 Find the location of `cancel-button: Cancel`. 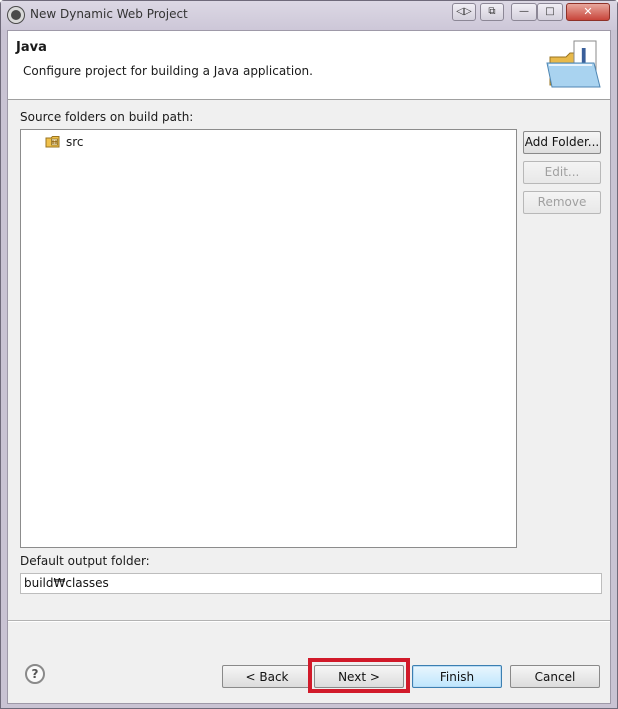

cancel-button: Cancel is located at coordinates (555, 676).